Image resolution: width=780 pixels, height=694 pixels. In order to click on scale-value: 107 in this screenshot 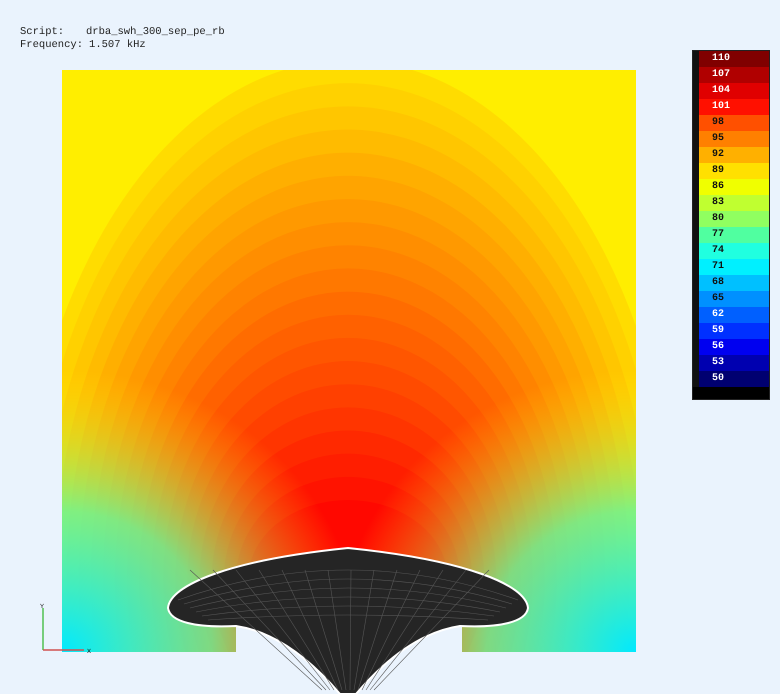, I will do `click(721, 75)`.